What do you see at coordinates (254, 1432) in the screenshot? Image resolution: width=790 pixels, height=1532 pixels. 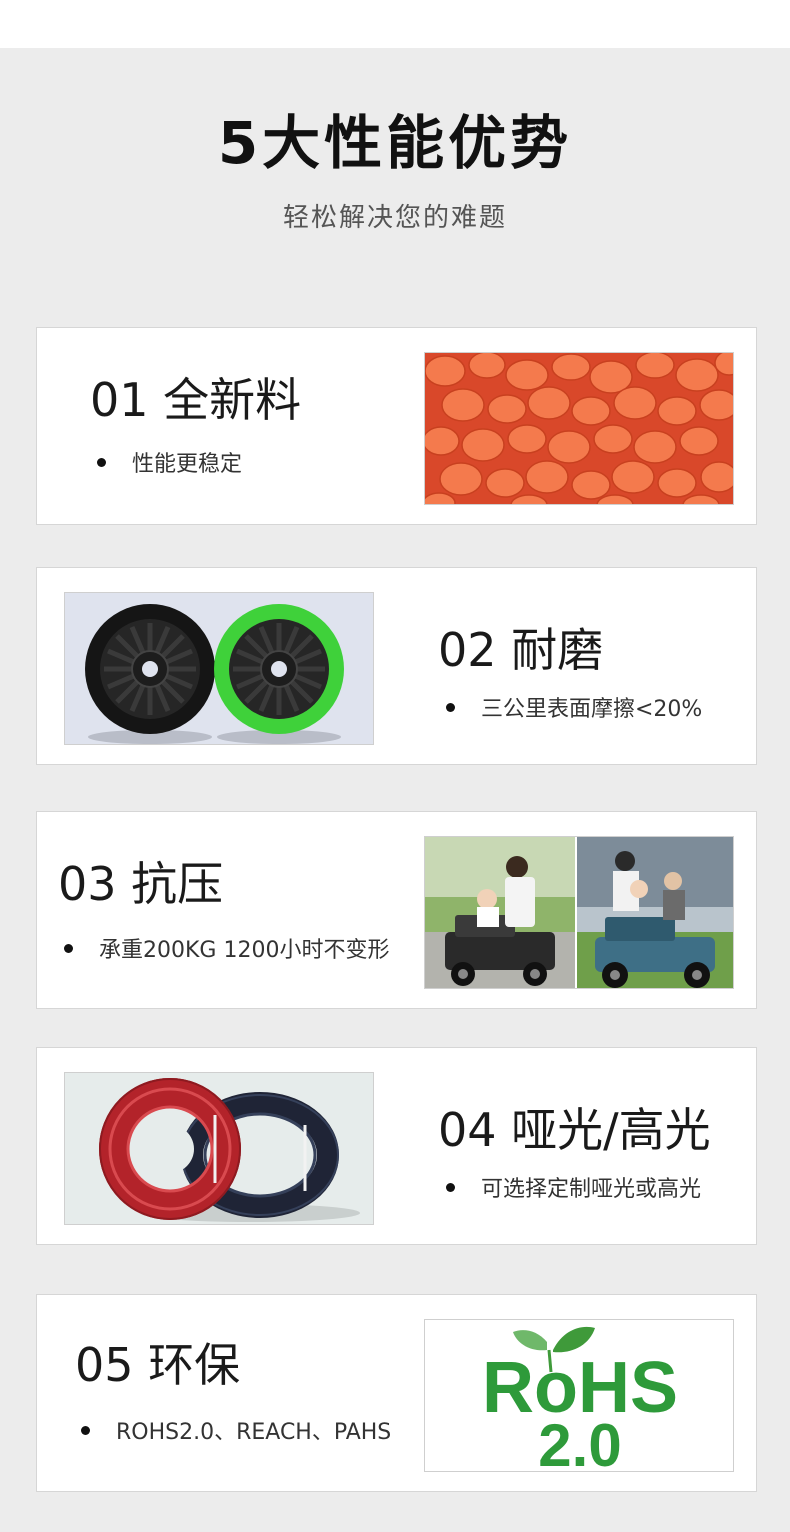 I see `feature-bullet-text: ROHS2.0、REACH、PAHS` at bounding box center [254, 1432].